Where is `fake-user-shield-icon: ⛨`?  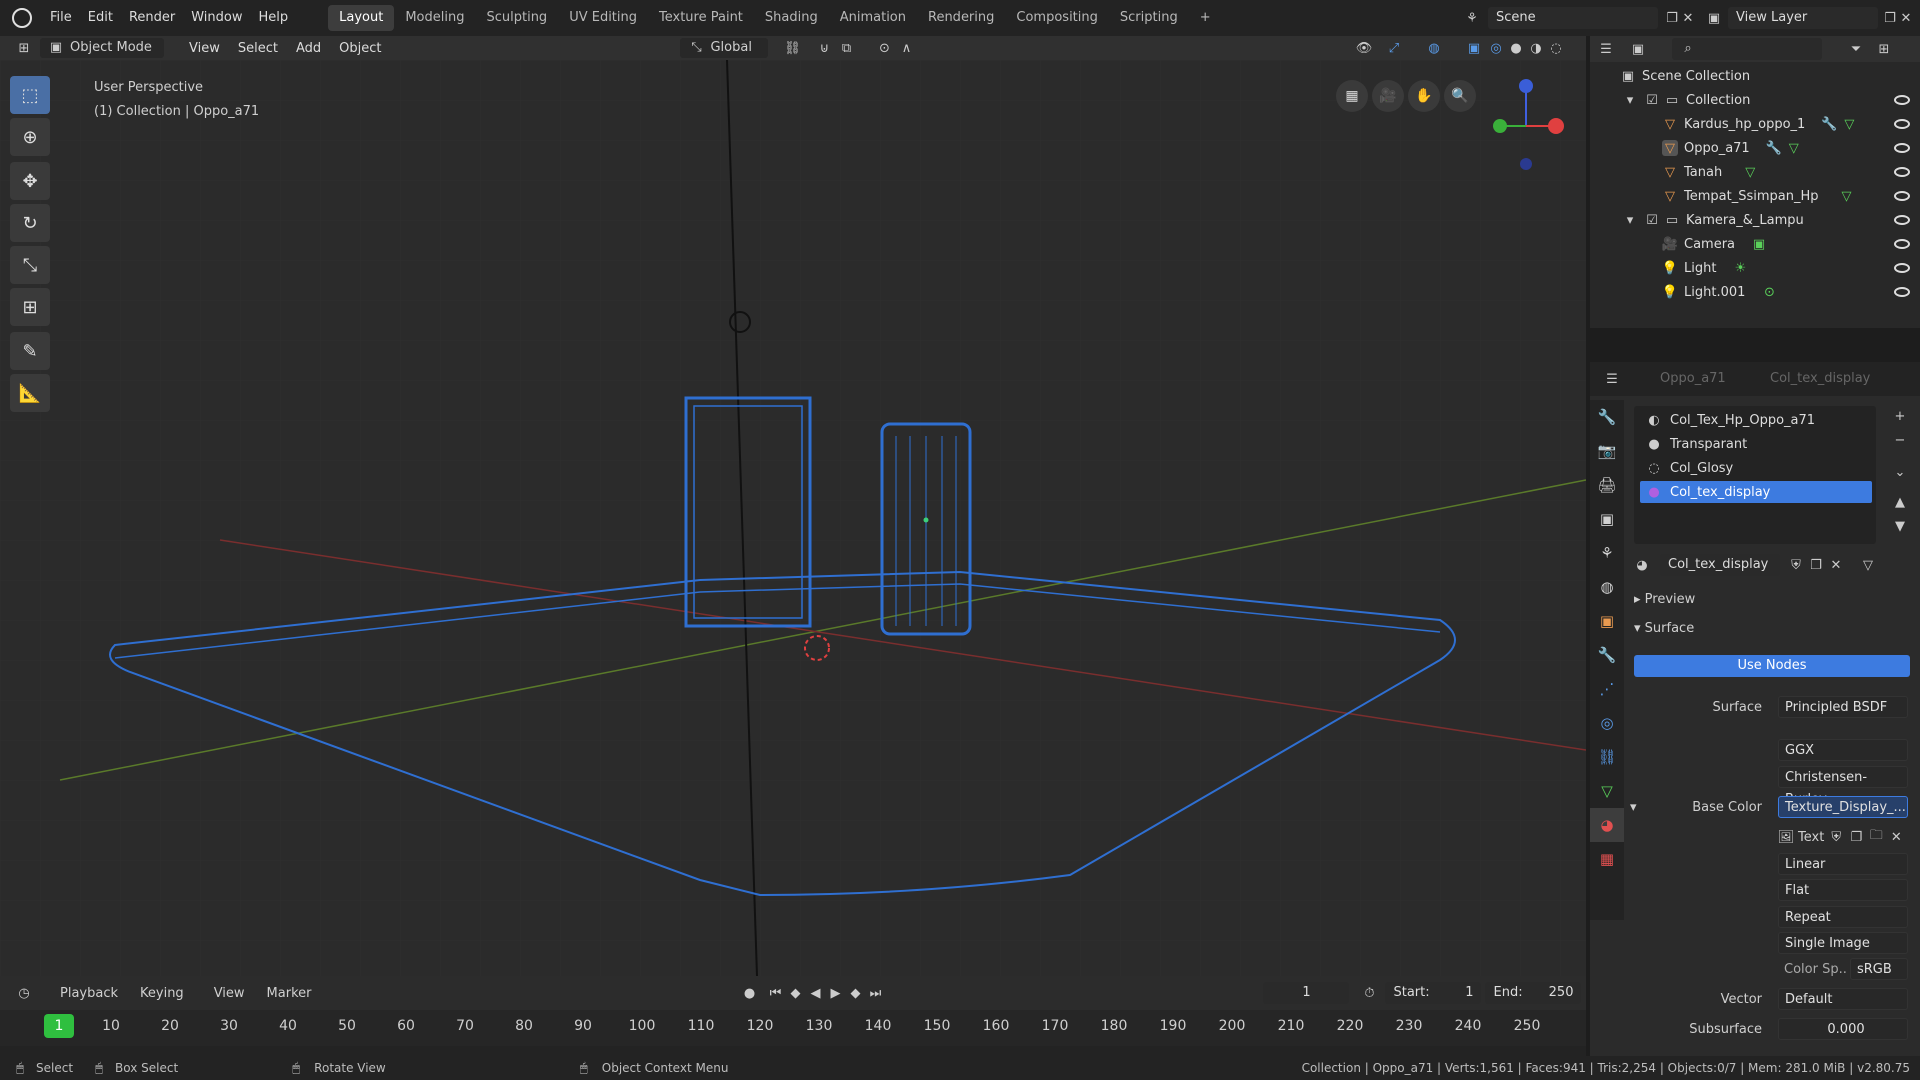
fake-user-shield-icon: ⛨ is located at coordinates (1796, 565).